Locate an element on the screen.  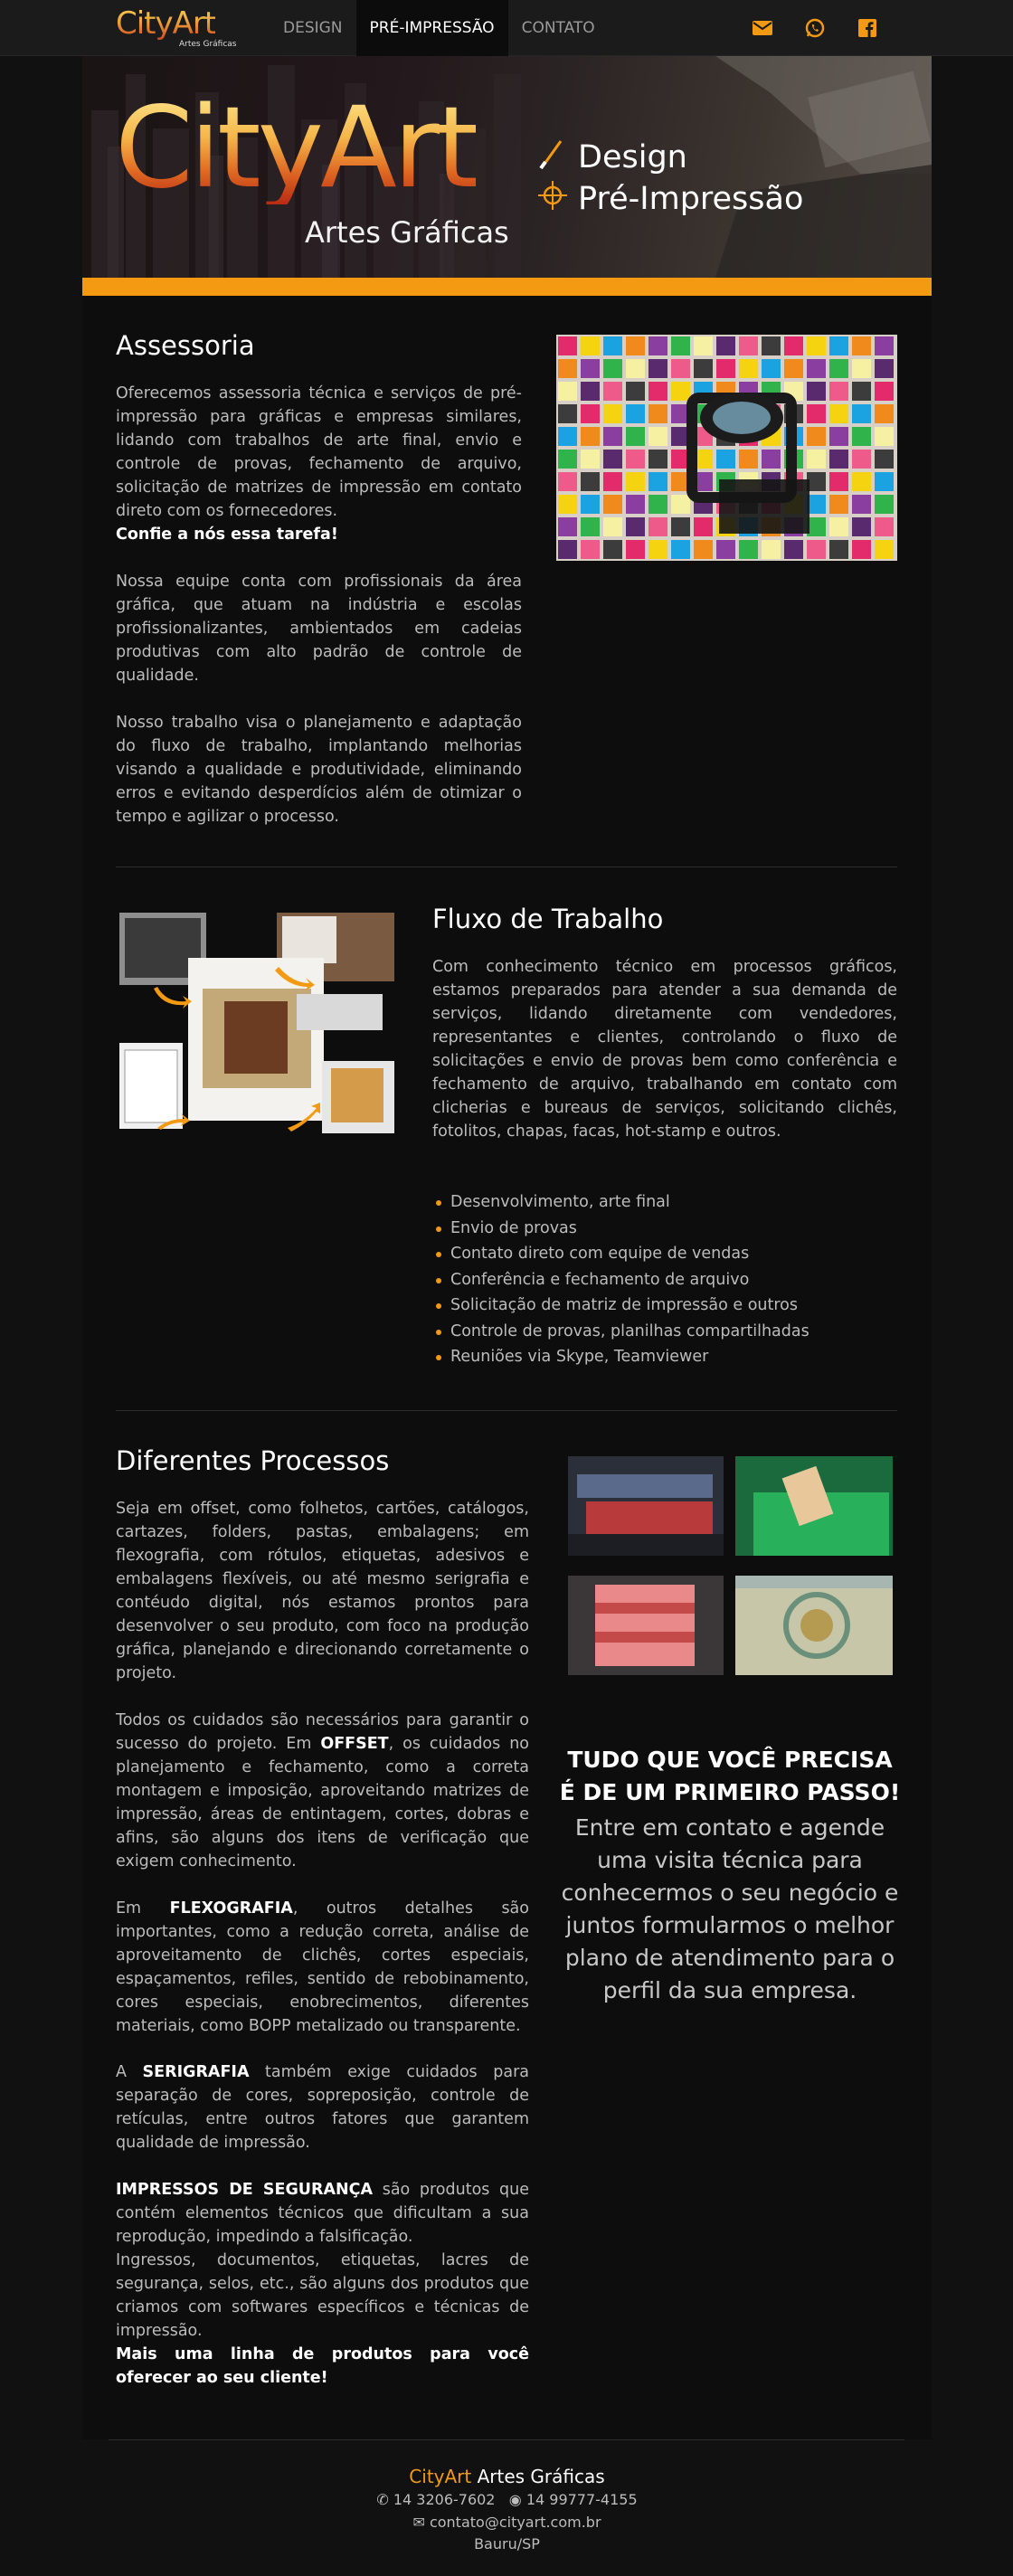
footer-email-line: ✉ contato@cityart.com.br is located at coordinates (507, 2522).